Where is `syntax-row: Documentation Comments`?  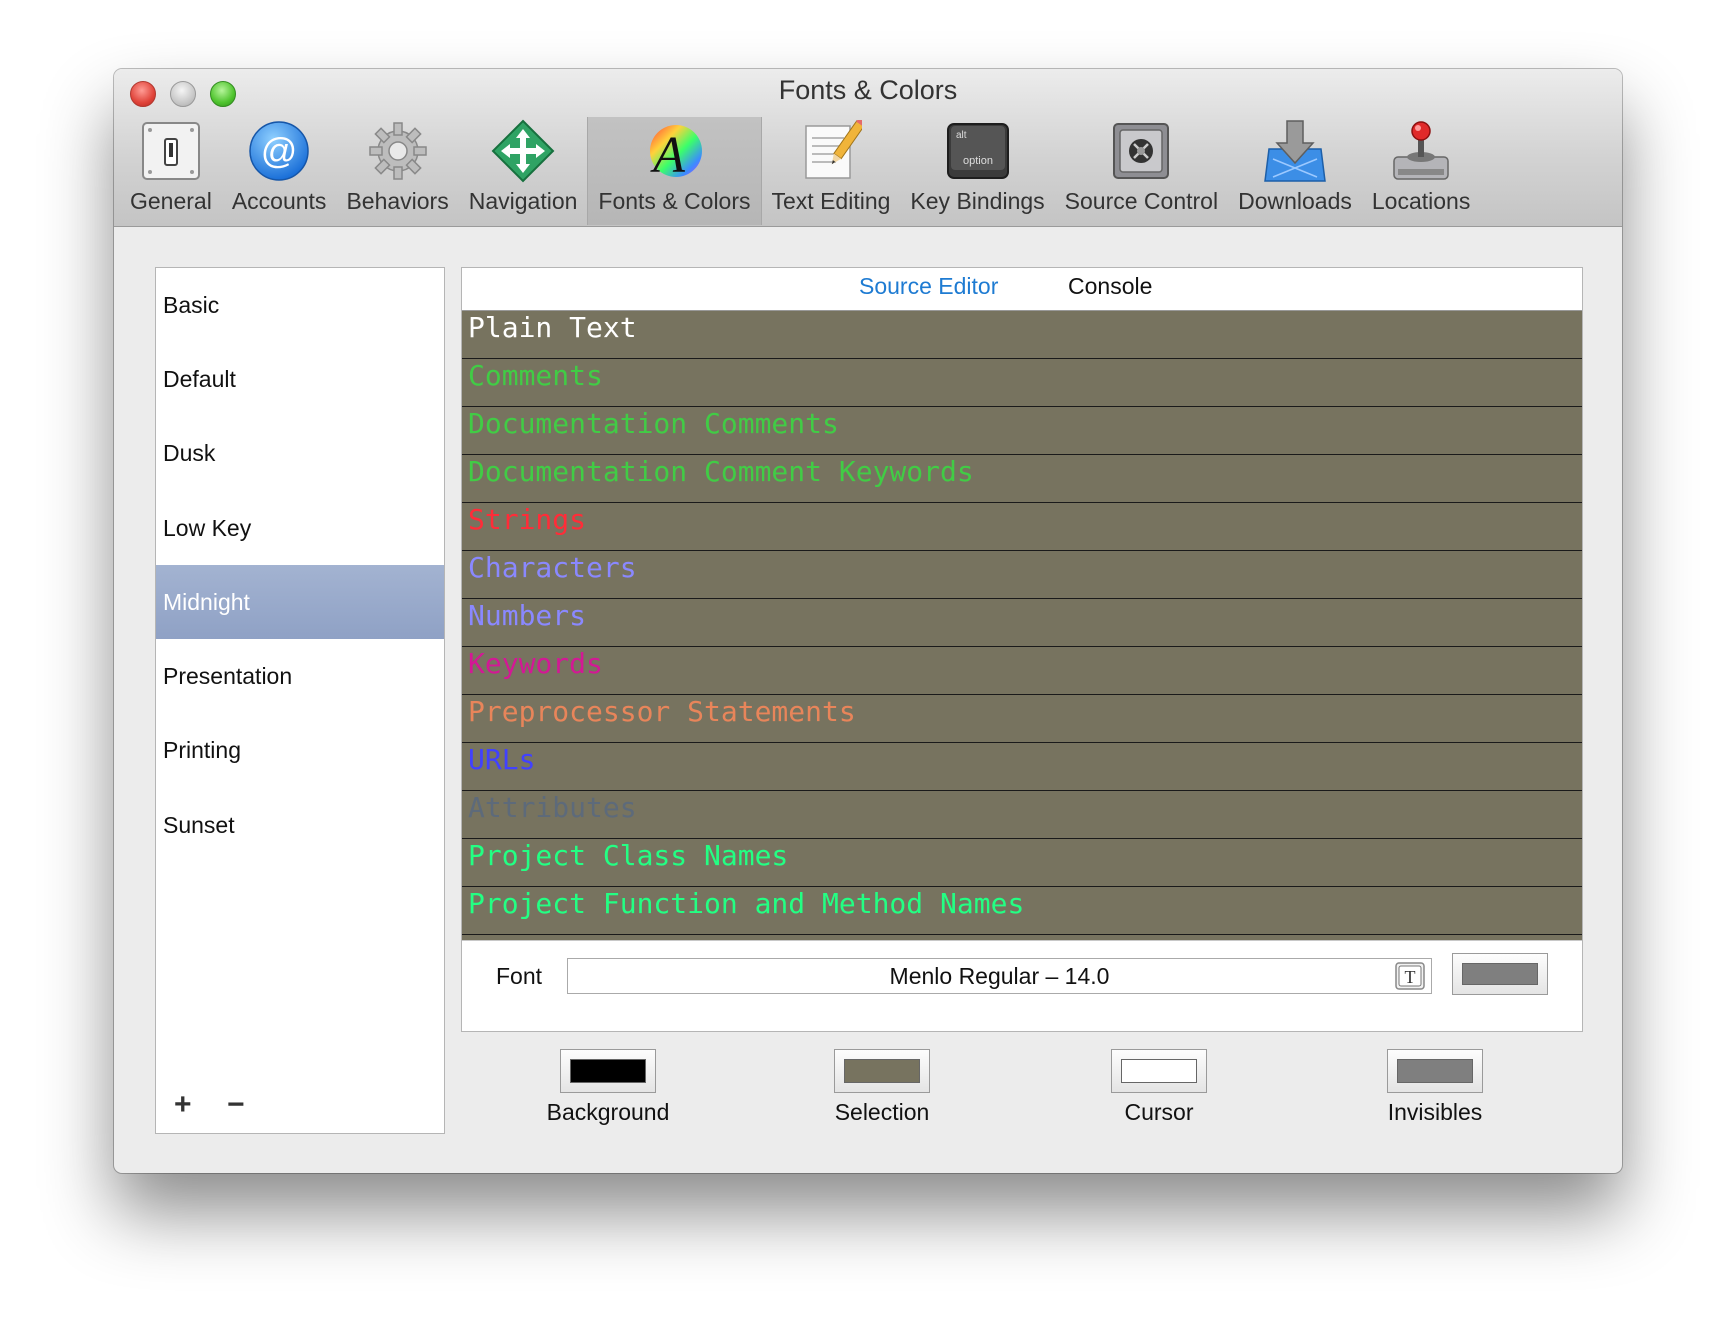
syntax-row: Documentation Comments is located at coordinates (1022, 431).